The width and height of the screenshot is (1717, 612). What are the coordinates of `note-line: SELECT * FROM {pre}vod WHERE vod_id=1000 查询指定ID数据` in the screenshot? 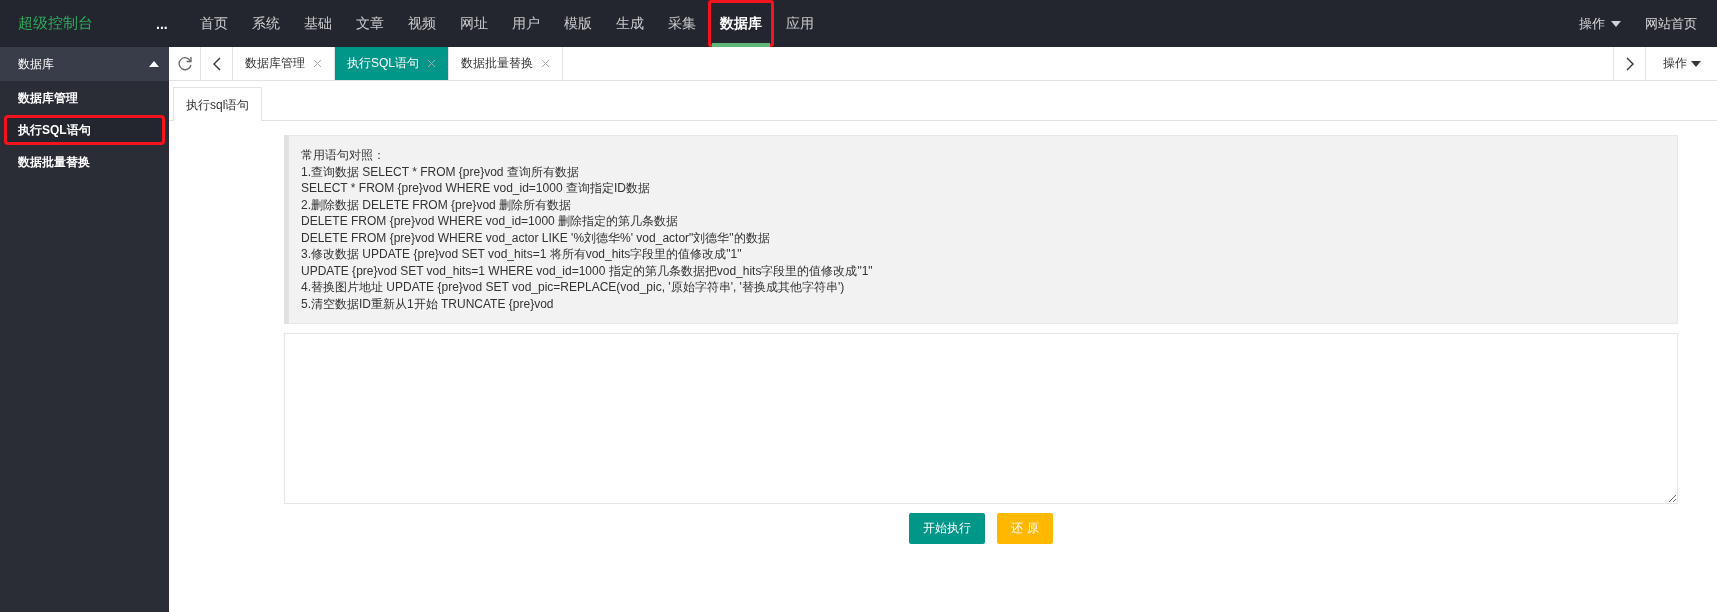 It's located at (476, 188).